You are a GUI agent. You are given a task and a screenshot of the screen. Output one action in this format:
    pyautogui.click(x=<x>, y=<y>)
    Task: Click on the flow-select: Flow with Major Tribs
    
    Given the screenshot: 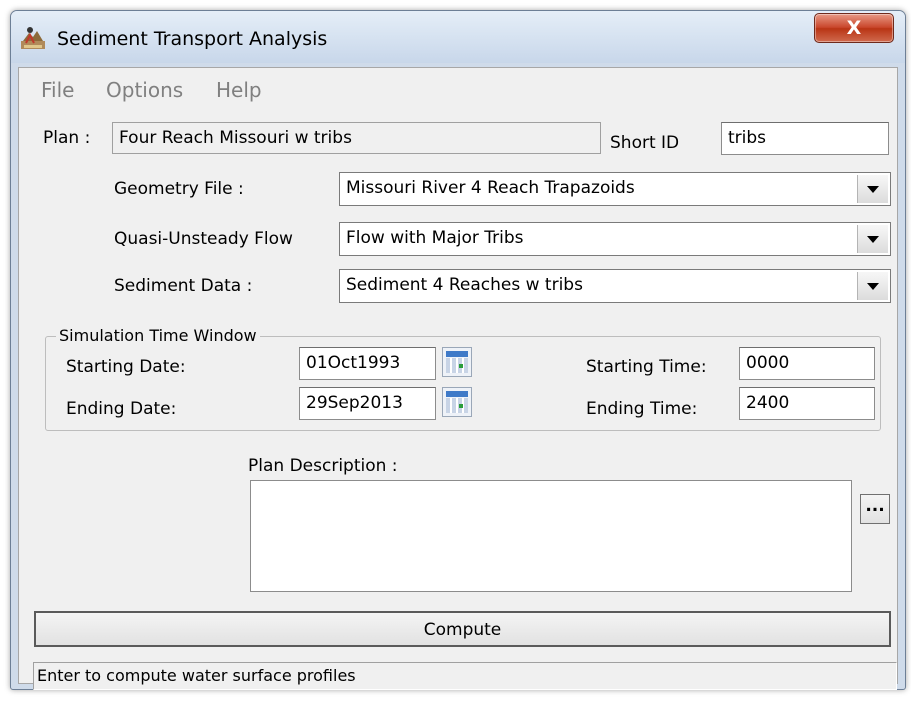 What is the action you would take?
    pyautogui.click(x=615, y=239)
    